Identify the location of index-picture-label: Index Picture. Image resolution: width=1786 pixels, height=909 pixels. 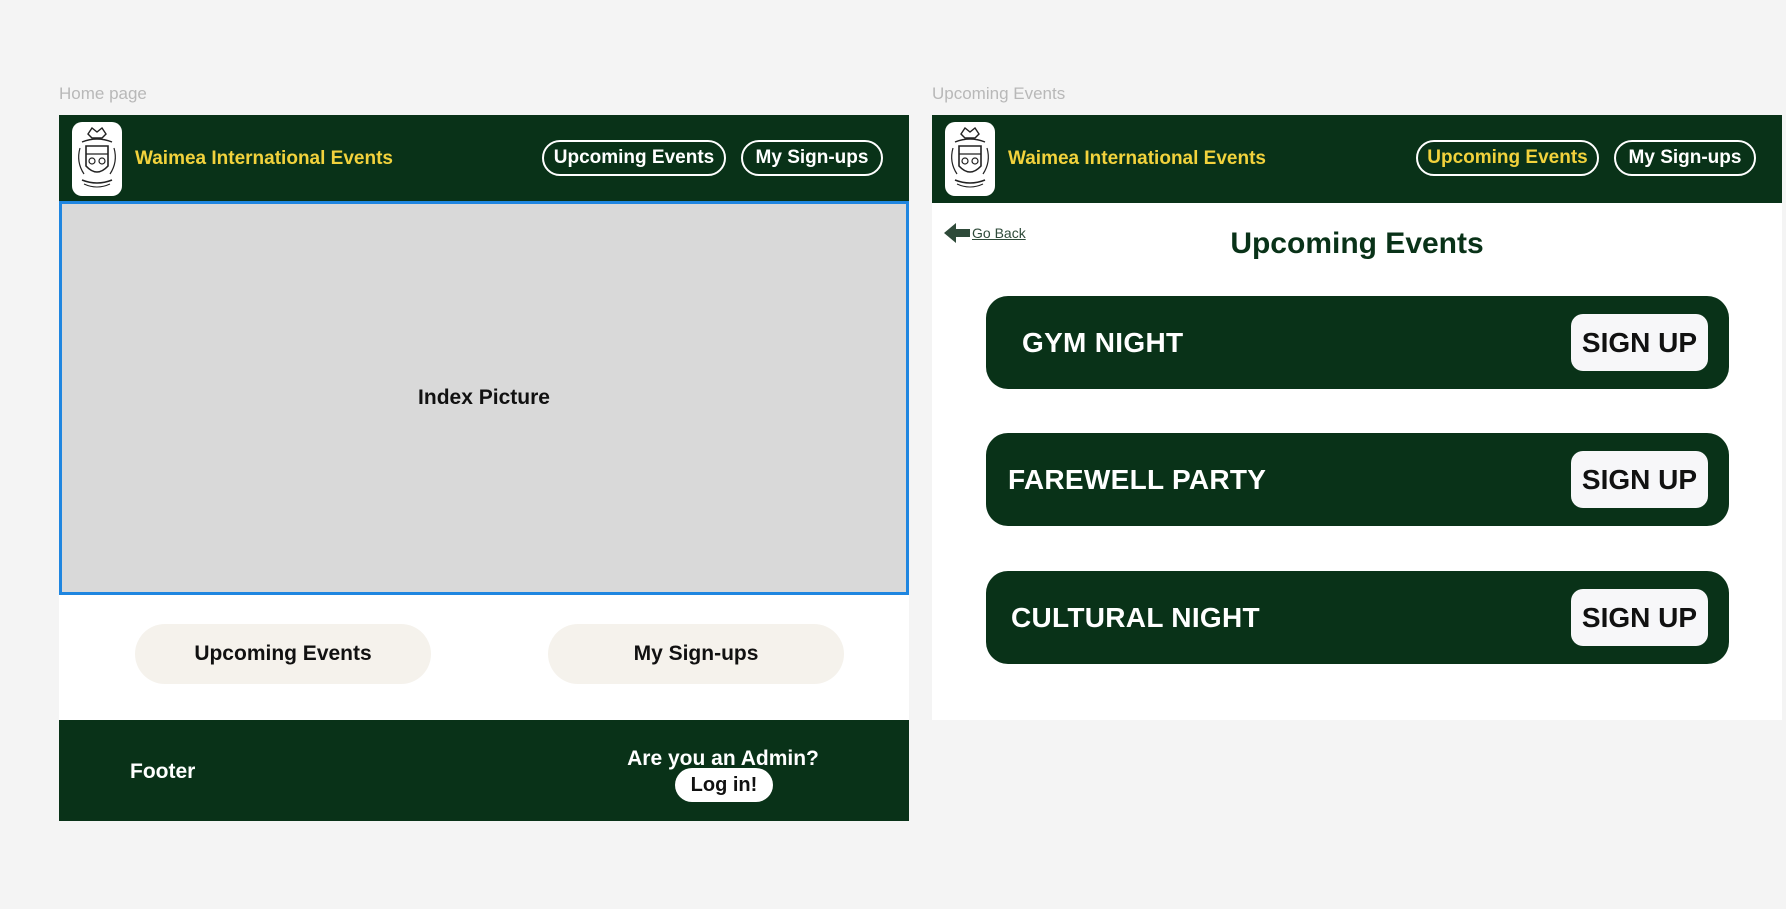
(484, 397).